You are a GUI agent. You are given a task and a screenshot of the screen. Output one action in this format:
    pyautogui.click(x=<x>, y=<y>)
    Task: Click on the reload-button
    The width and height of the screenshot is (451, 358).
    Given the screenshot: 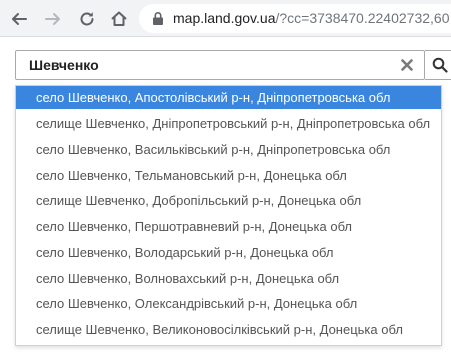 What is the action you would take?
    pyautogui.click(x=87, y=19)
    